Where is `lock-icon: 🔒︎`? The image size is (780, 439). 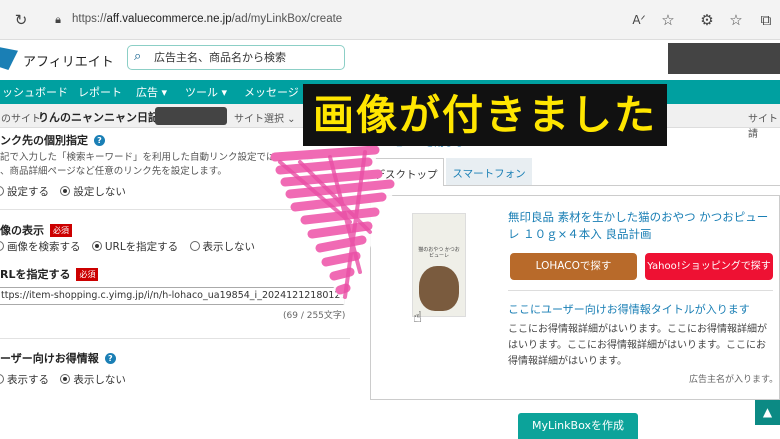 lock-icon: 🔒︎ is located at coordinates (58, 20).